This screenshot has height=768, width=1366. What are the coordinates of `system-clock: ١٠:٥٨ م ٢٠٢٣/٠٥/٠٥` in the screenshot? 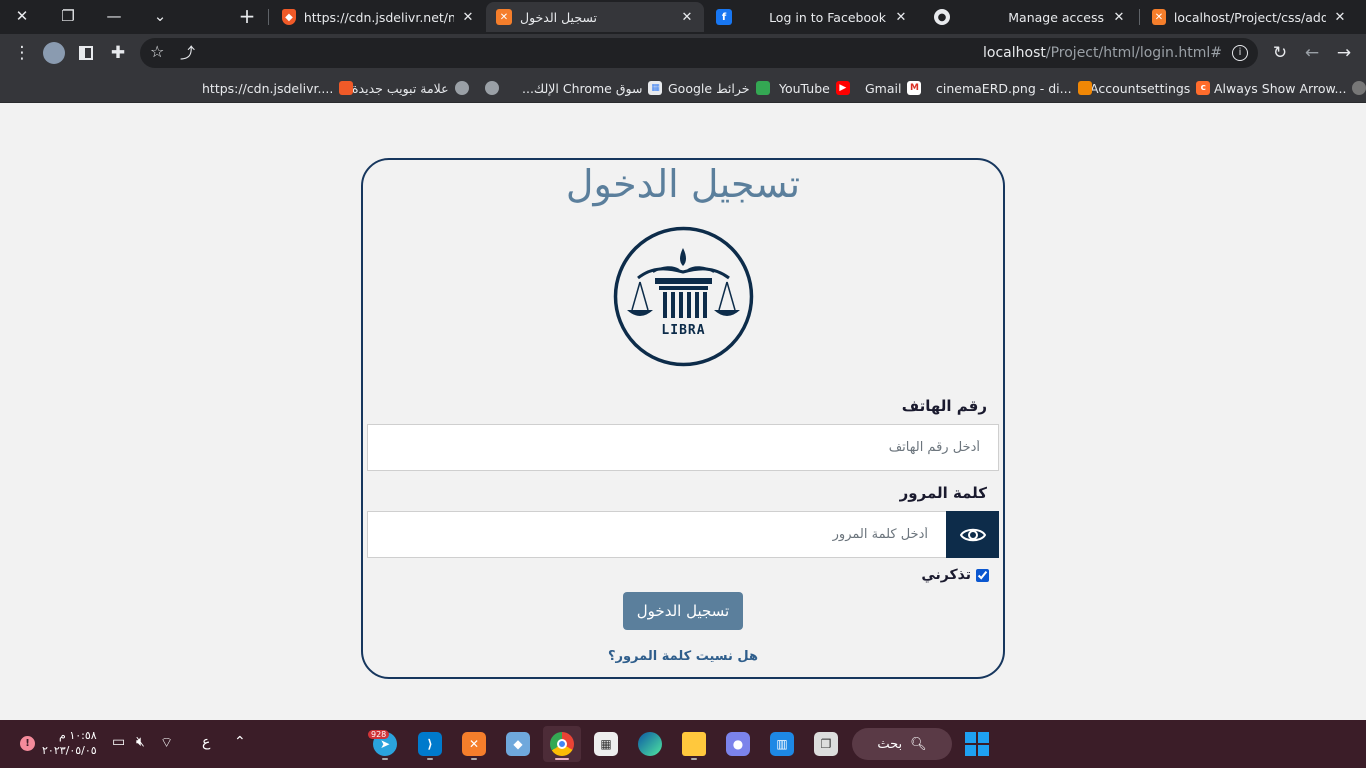 It's located at (69, 743).